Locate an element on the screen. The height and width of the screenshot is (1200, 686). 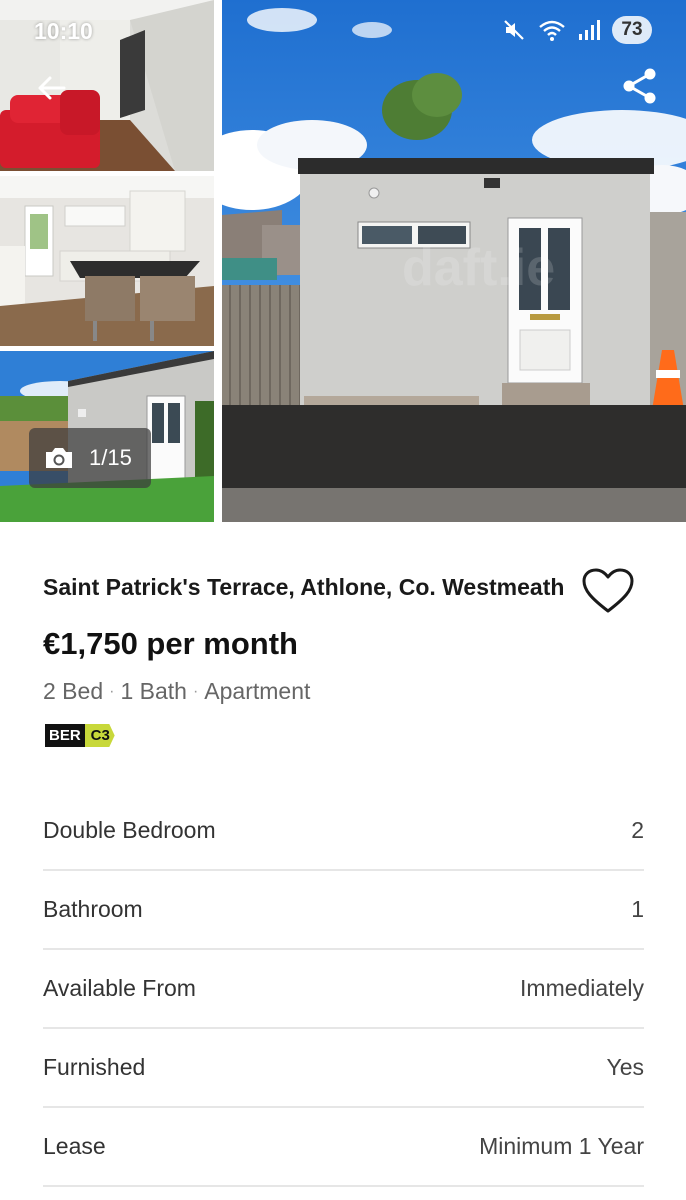
gallery-thumbnail-kitchen is located at coordinates (107, 261).